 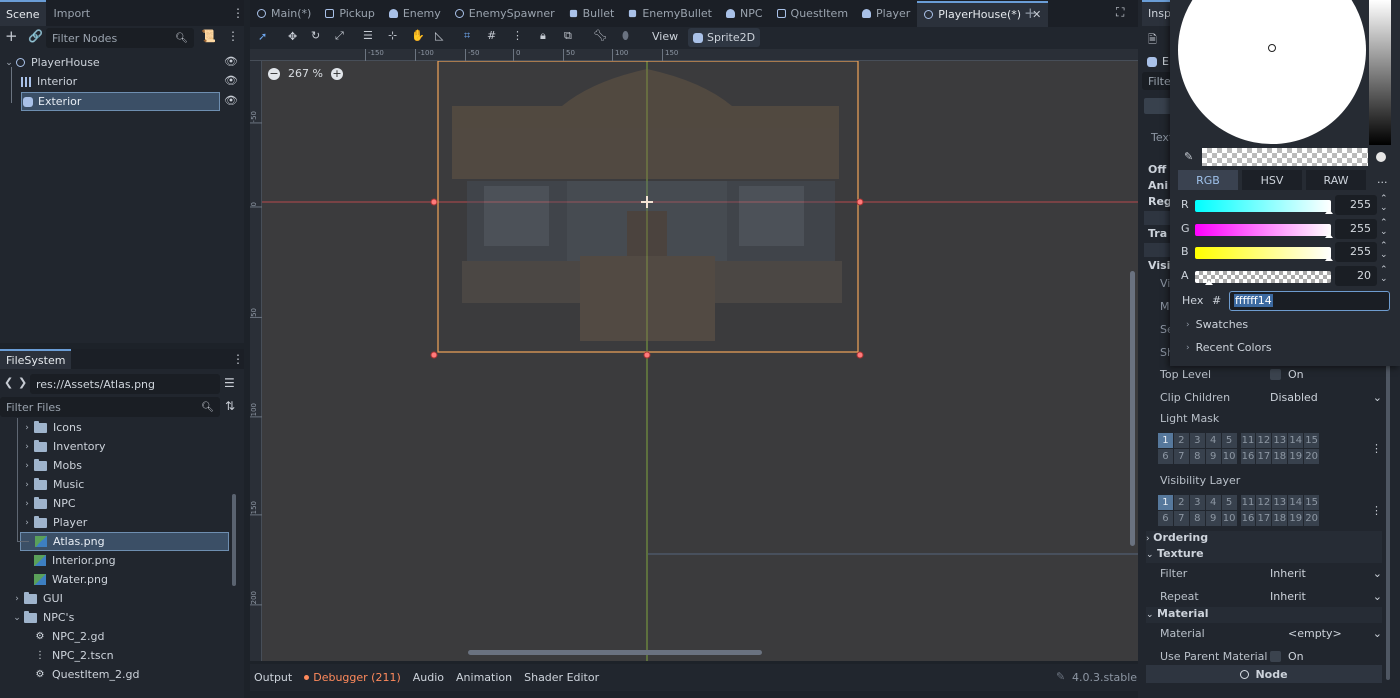 What do you see at coordinates (615, 652) in the screenshot?
I see `viewport-h-scrollbar` at bounding box center [615, 652].